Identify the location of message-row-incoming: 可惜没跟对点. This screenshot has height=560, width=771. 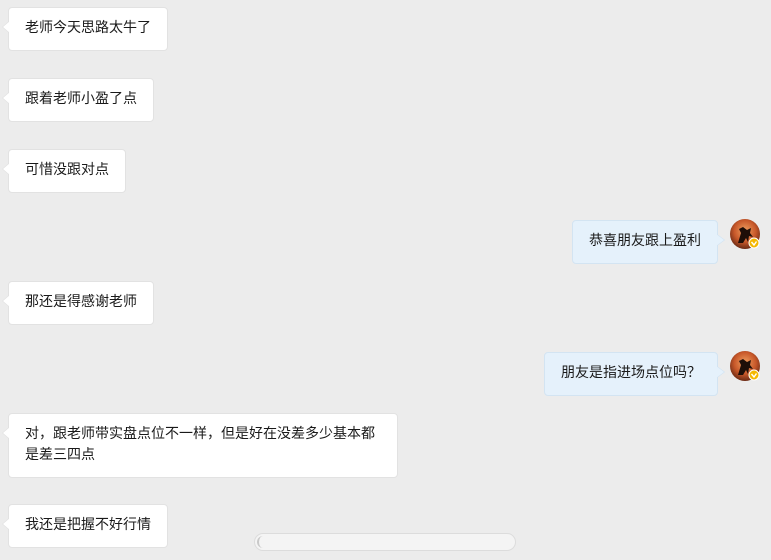
(64, 171).